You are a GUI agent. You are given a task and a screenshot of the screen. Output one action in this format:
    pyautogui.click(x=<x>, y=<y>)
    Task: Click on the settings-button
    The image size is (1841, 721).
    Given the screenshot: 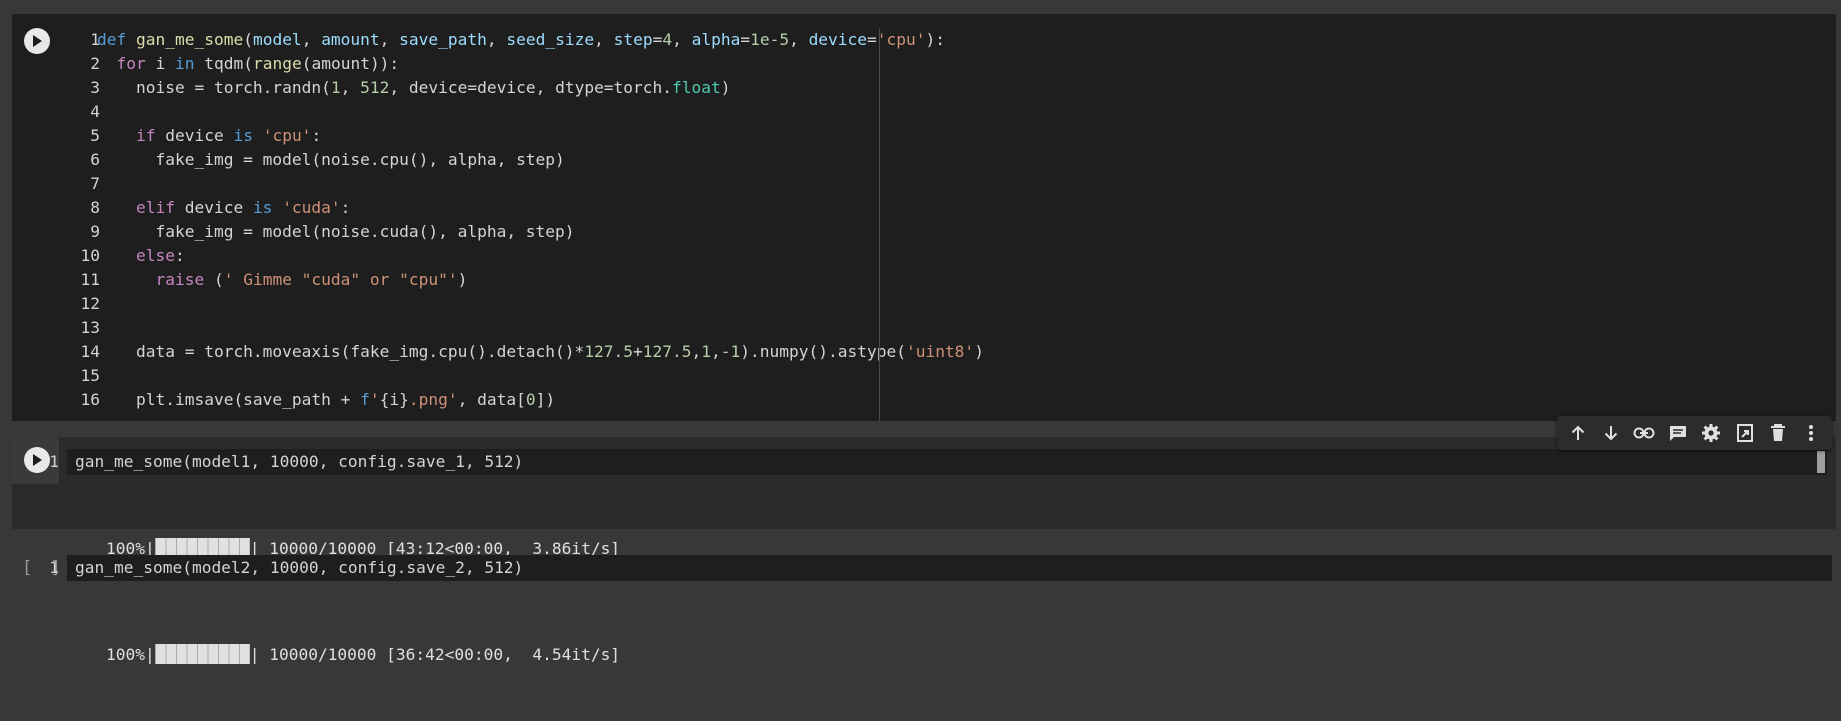 What is the action you would take?
    pyautogui.click(x=1711, y=433)
    